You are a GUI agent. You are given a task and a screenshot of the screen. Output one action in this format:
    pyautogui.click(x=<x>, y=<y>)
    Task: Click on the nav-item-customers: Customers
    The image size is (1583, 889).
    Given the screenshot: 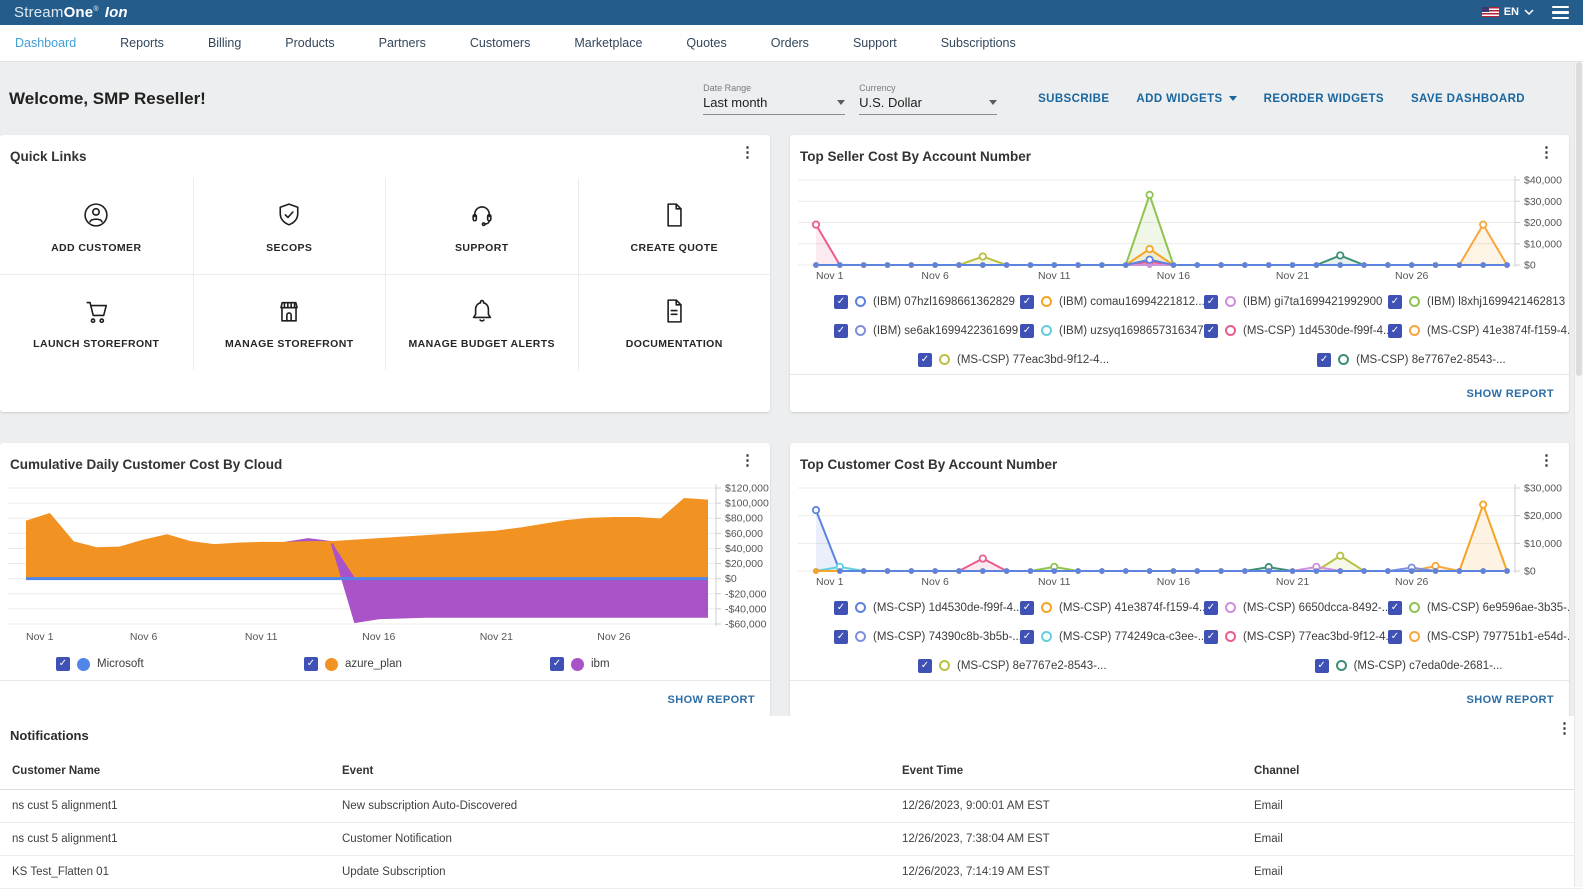 What is the action you would take?
    pyautogui.click(x=500, y=43)
    